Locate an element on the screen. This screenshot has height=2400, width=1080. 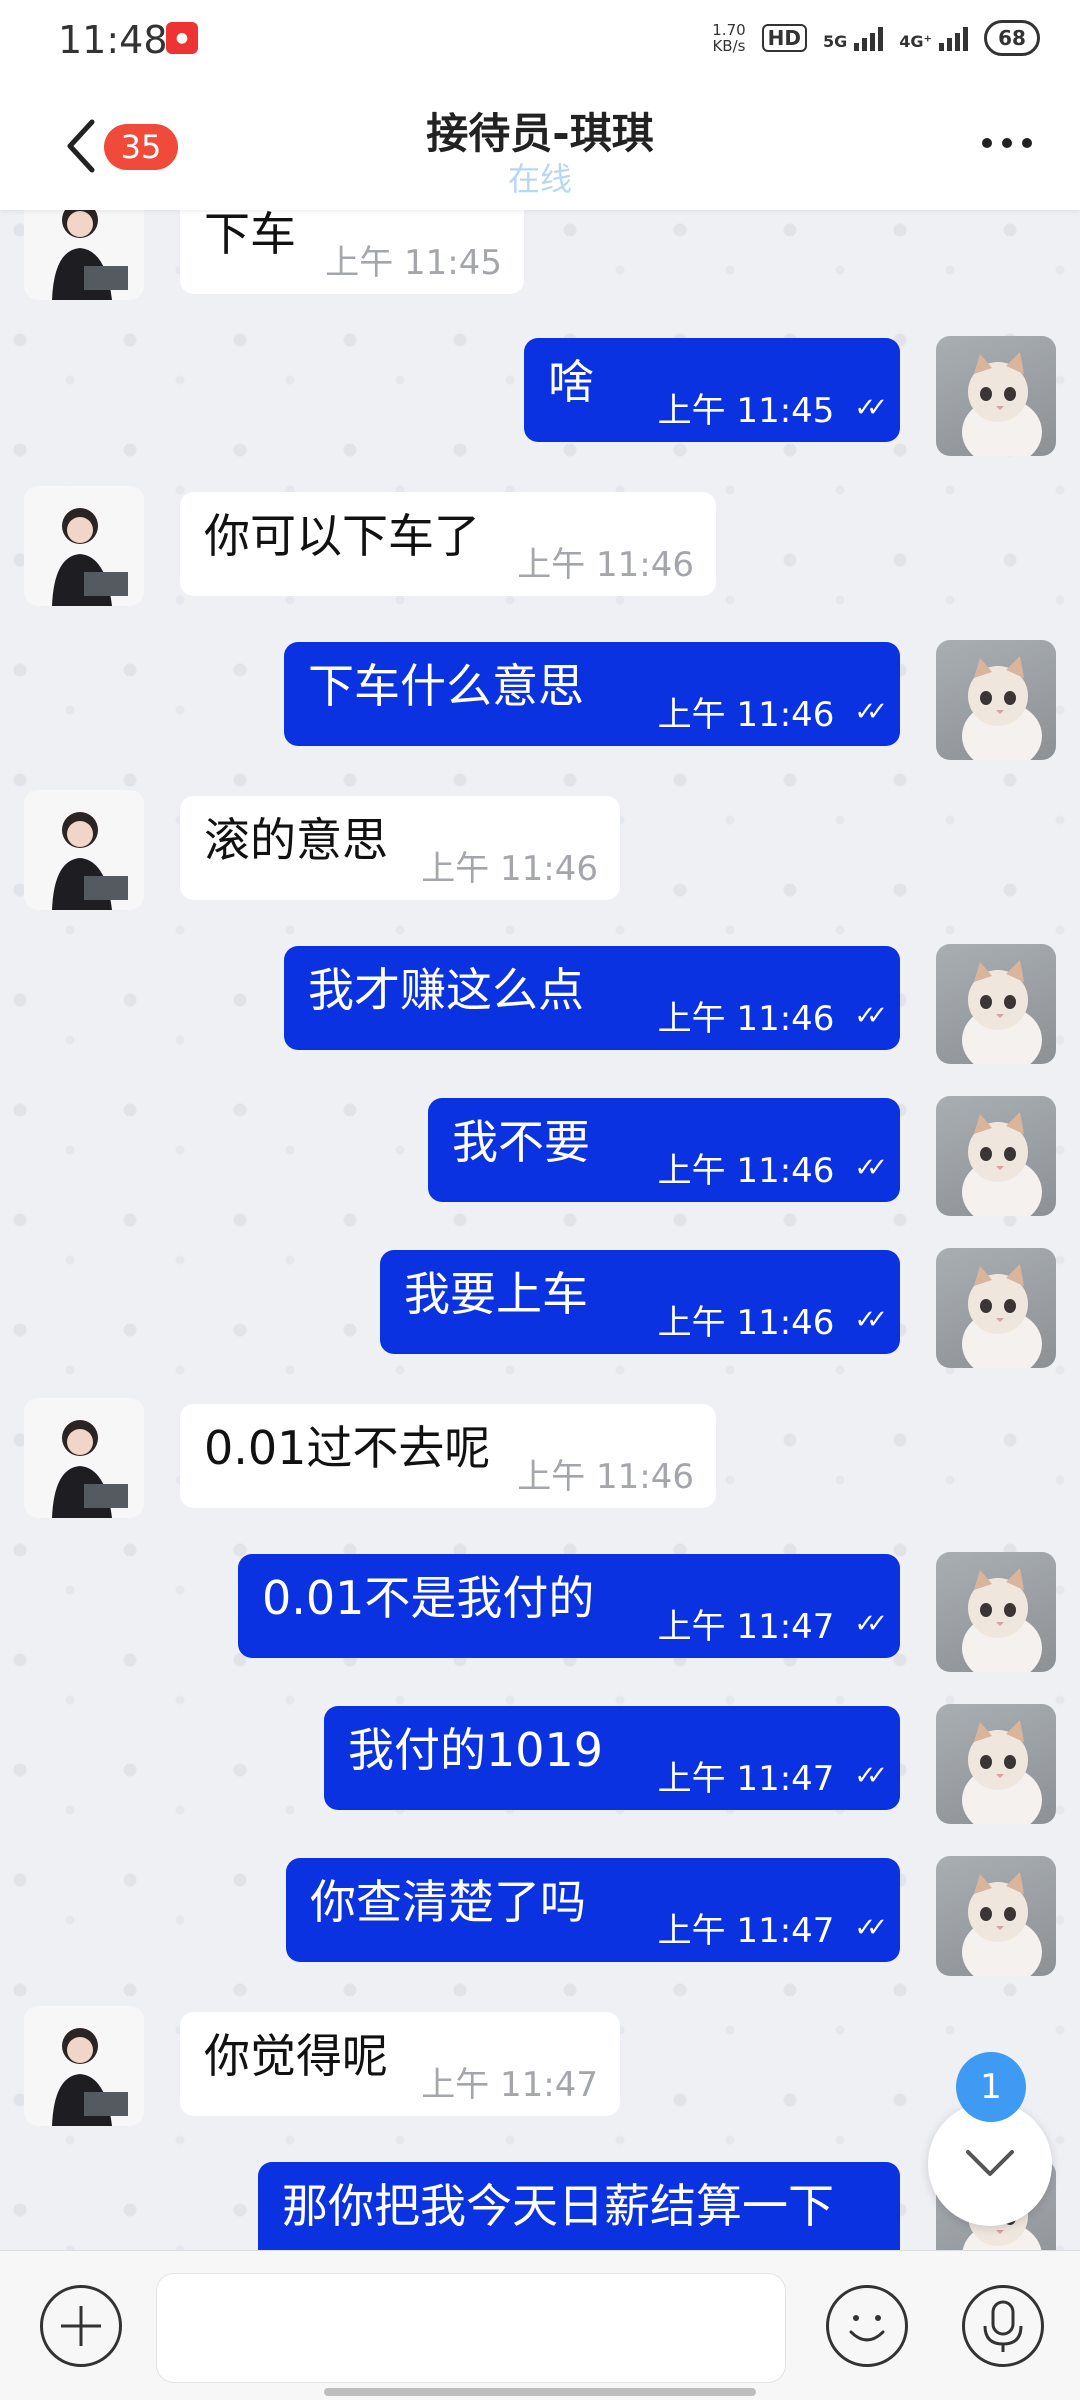
outgoing-message: 我付的1019 上午 11:47 ✓✓ is located at coordinates (612, 1758).